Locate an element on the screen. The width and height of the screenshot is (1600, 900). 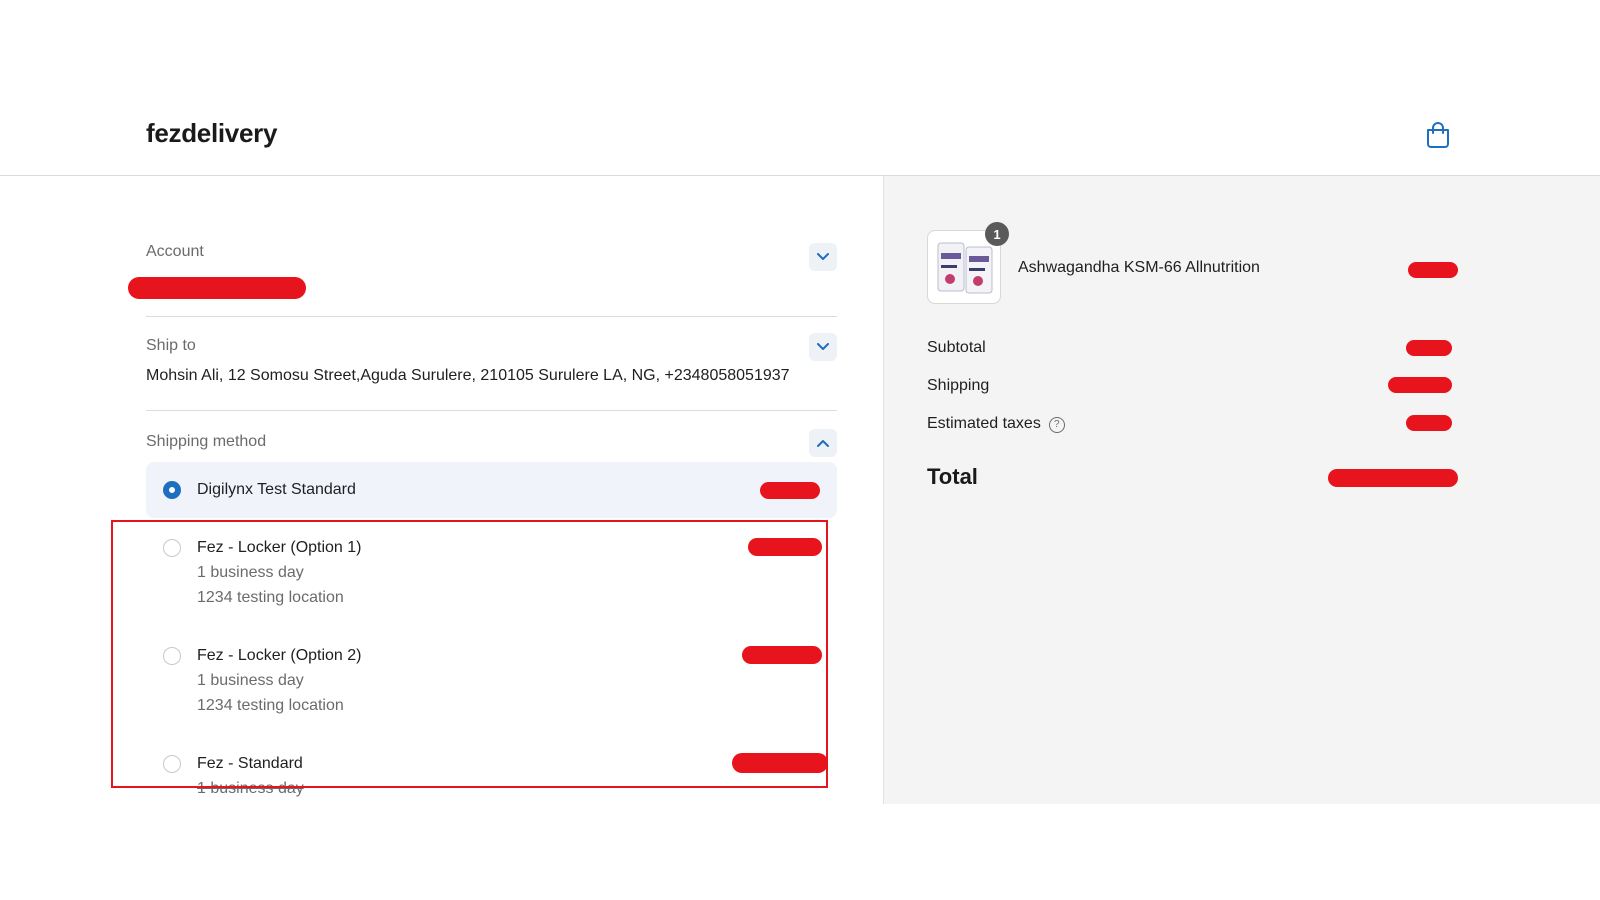
shipping-method-toggle-button is located at coordinates (823, 443).